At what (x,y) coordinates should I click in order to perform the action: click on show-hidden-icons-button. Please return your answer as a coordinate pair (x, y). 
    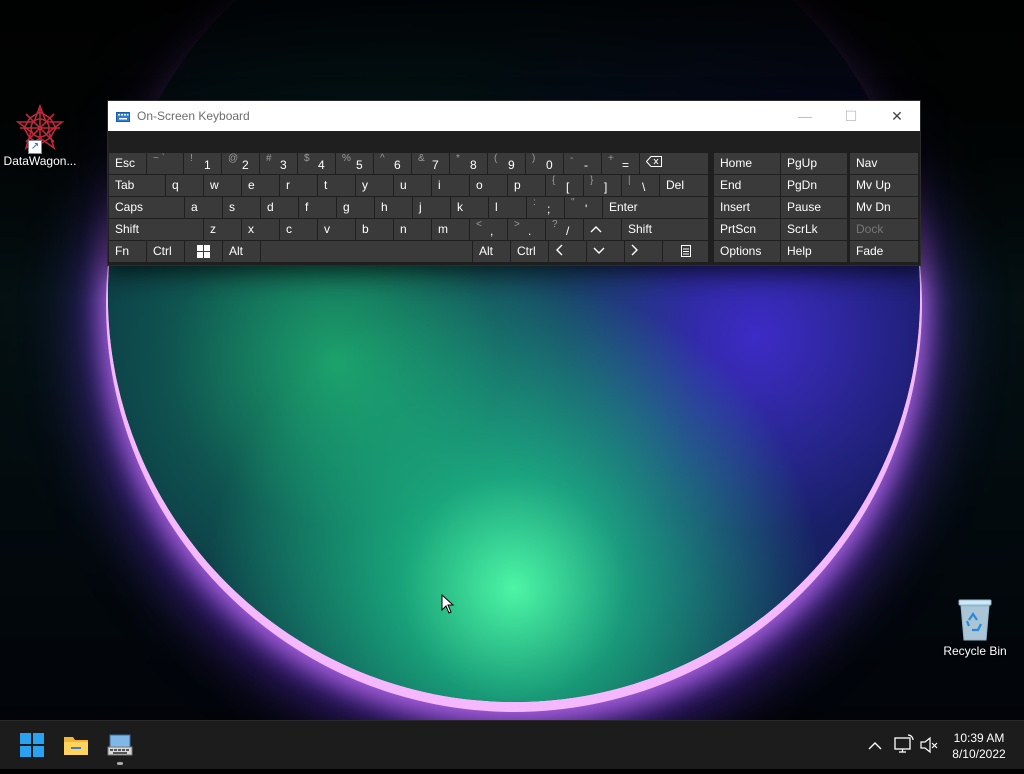
    Looking at the image, I should click on (875, 745).